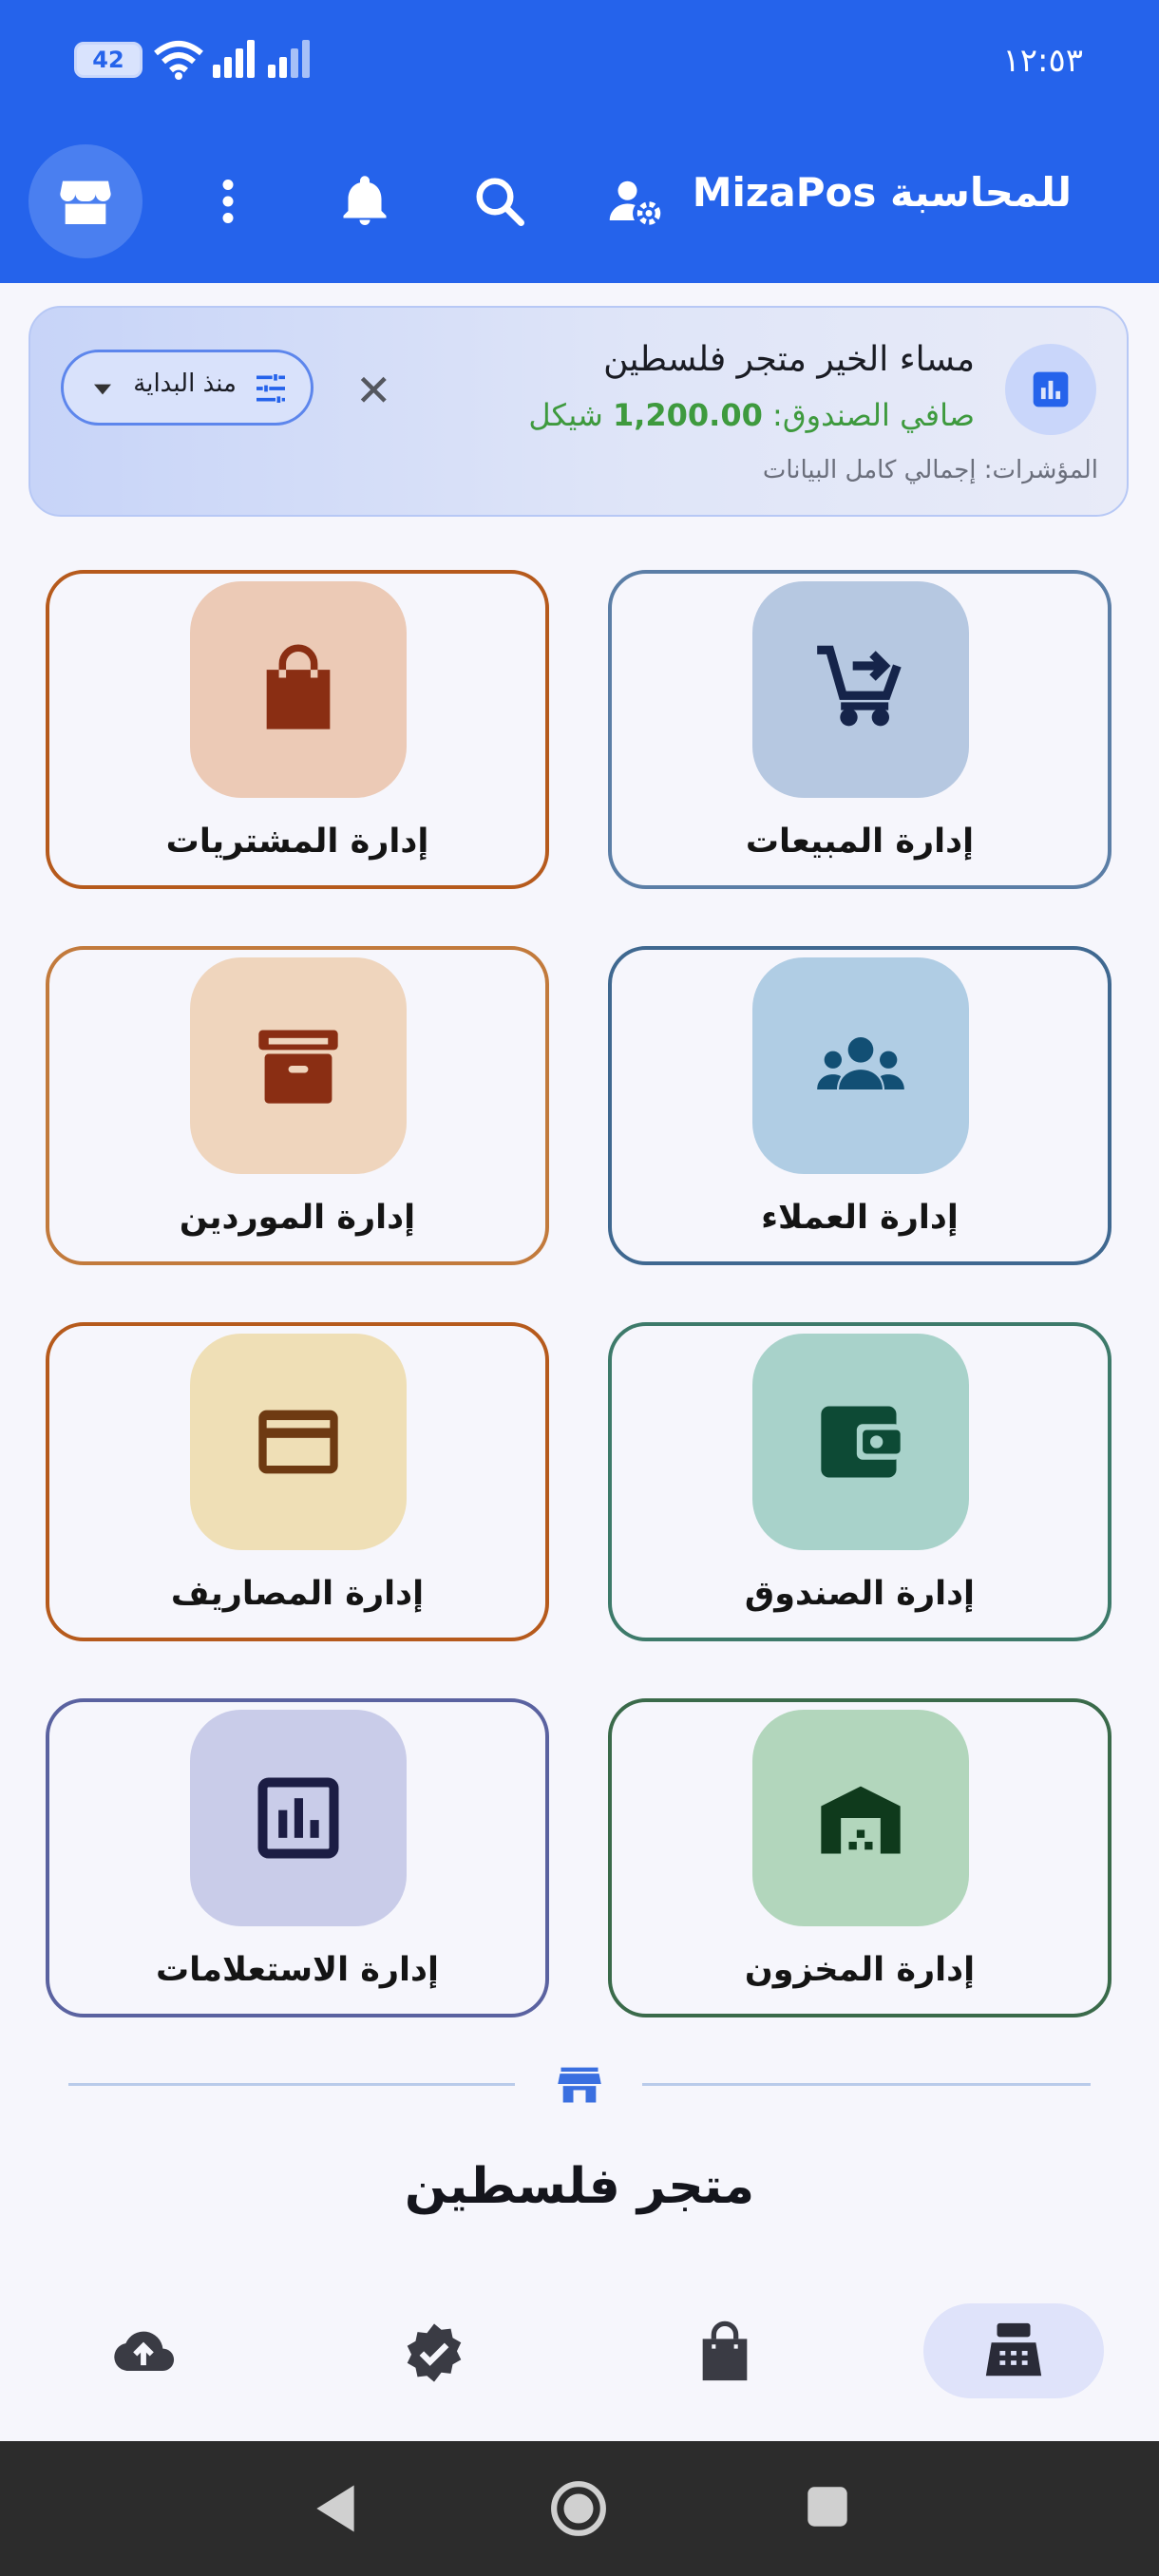 The image size is (1159, 2576). What do you see at coordinates (290, 59) in the screenshot?
I see `cell-signal-2-icon` at bounding box center [290, 59].